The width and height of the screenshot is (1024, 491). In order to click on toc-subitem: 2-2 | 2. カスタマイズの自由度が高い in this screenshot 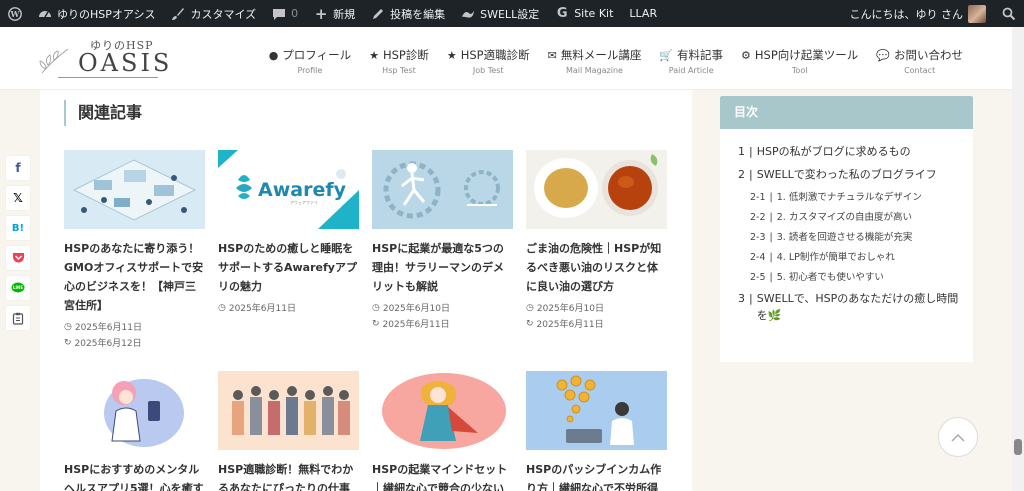, I will do `click(848, 217)`.